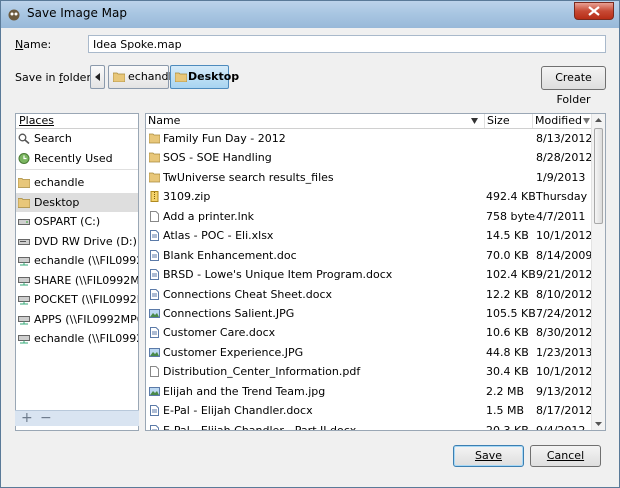 The image size is (620, 488). What do you see at coordinates (573, 86) in the screenshot?
I see `create-folder-button: Create Folder` at bounding box center [573, 86].